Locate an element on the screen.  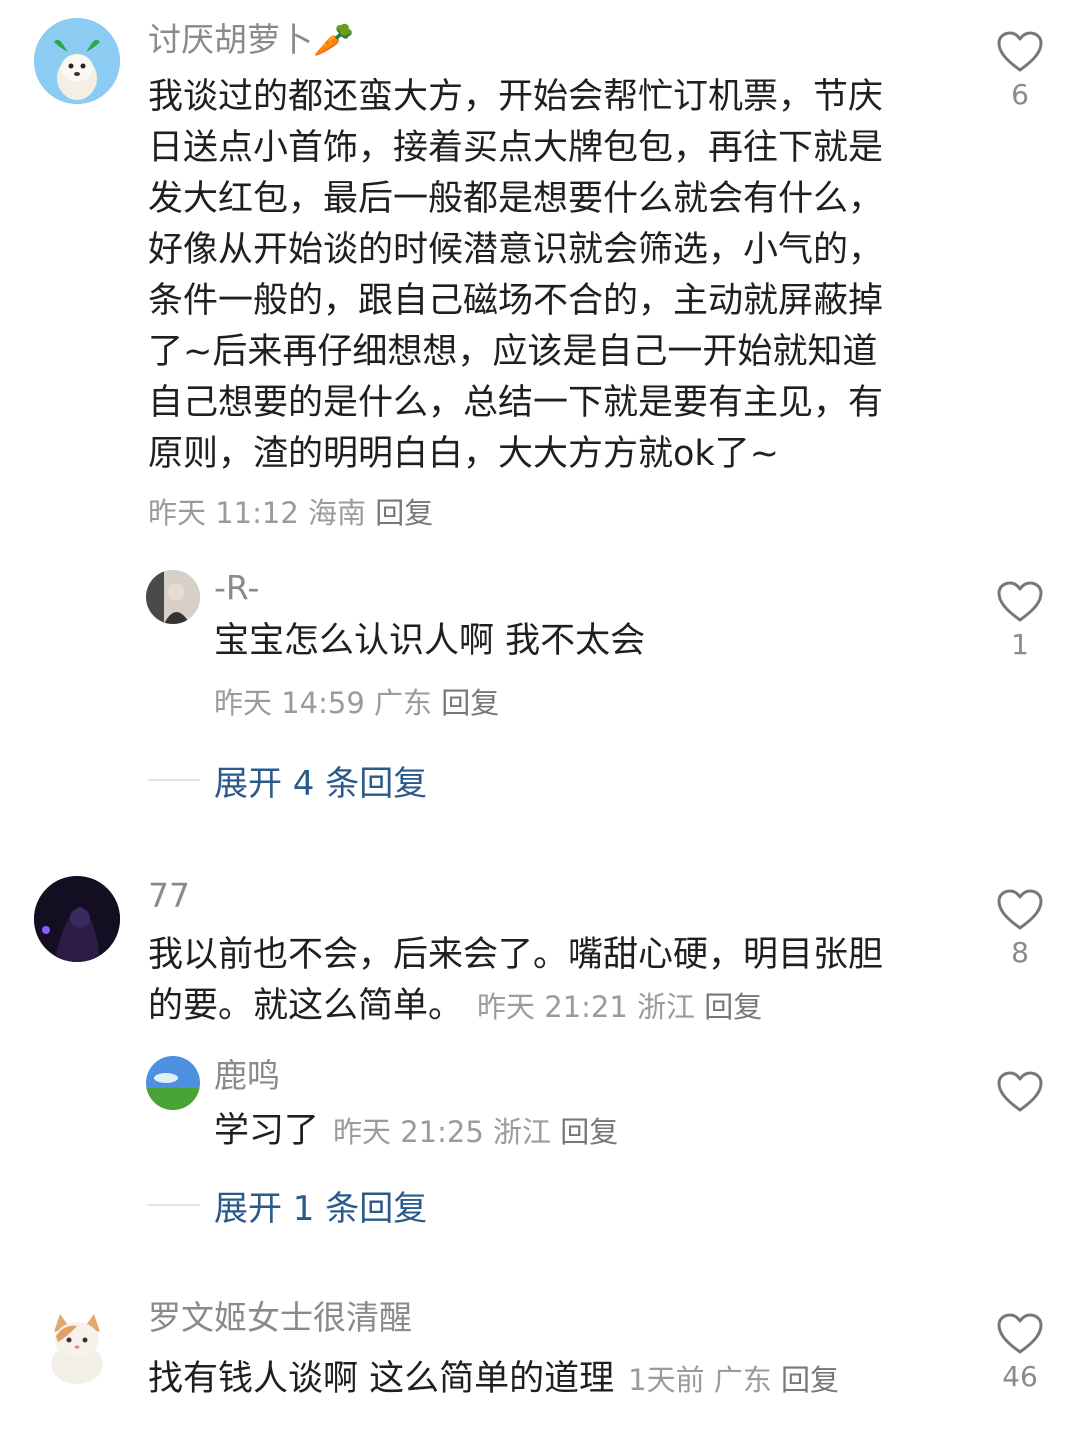
like-button: 46 is located at coordinates (1020, 1352).